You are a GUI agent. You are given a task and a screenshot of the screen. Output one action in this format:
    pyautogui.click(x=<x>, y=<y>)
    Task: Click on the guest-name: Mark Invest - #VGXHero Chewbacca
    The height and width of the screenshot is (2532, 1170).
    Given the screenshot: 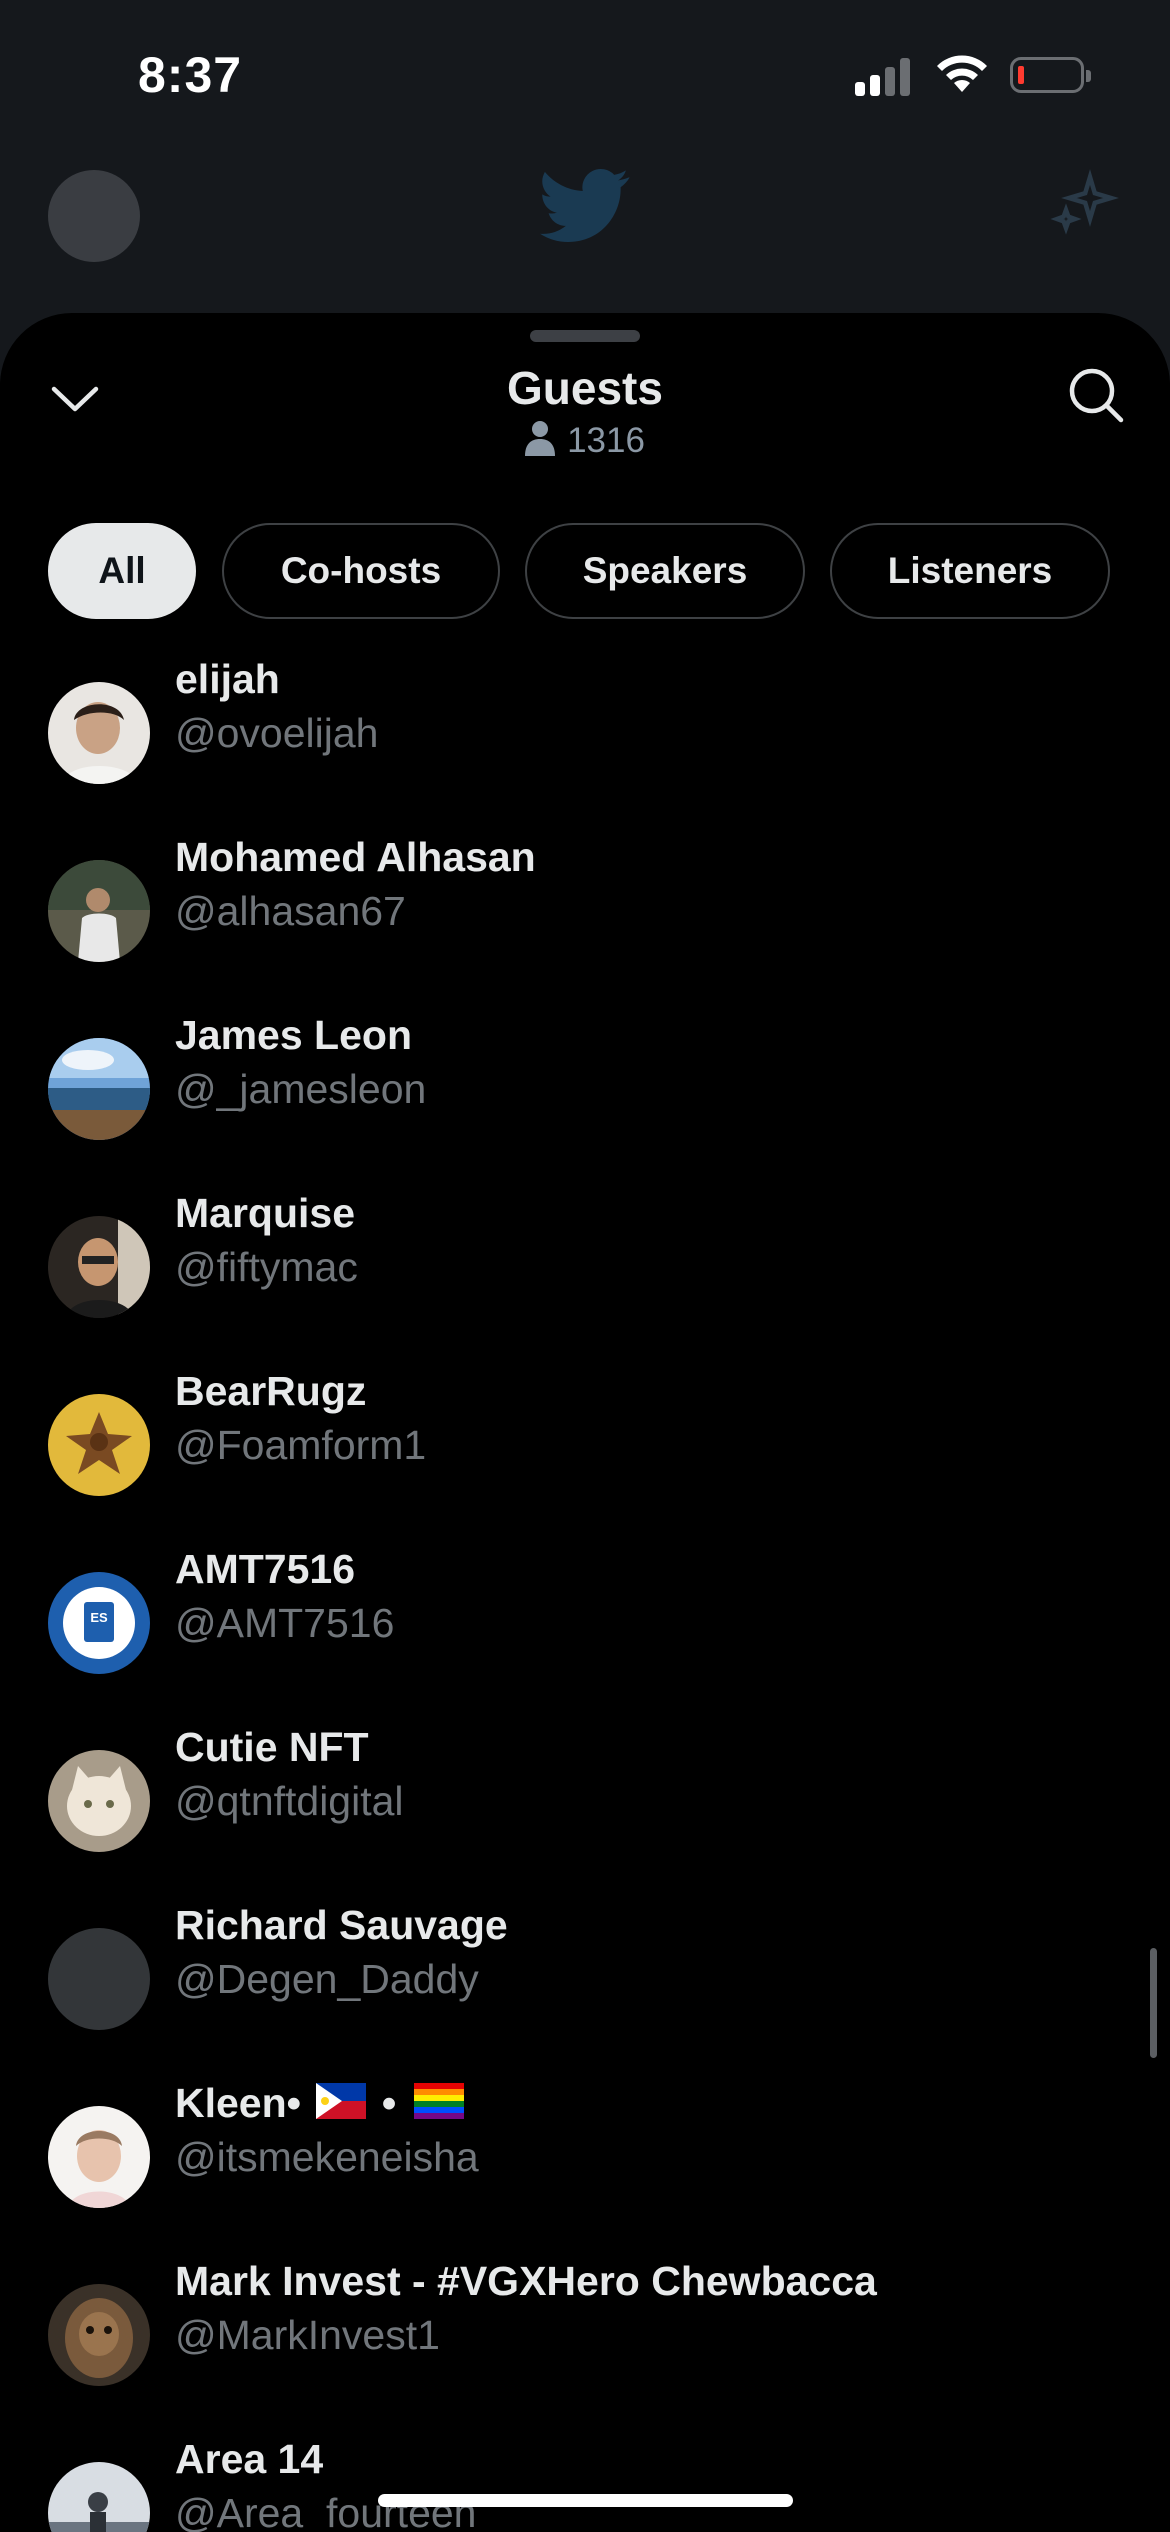 What is the action you would take?
    pyautogui.click(x=526, y=2281)
    